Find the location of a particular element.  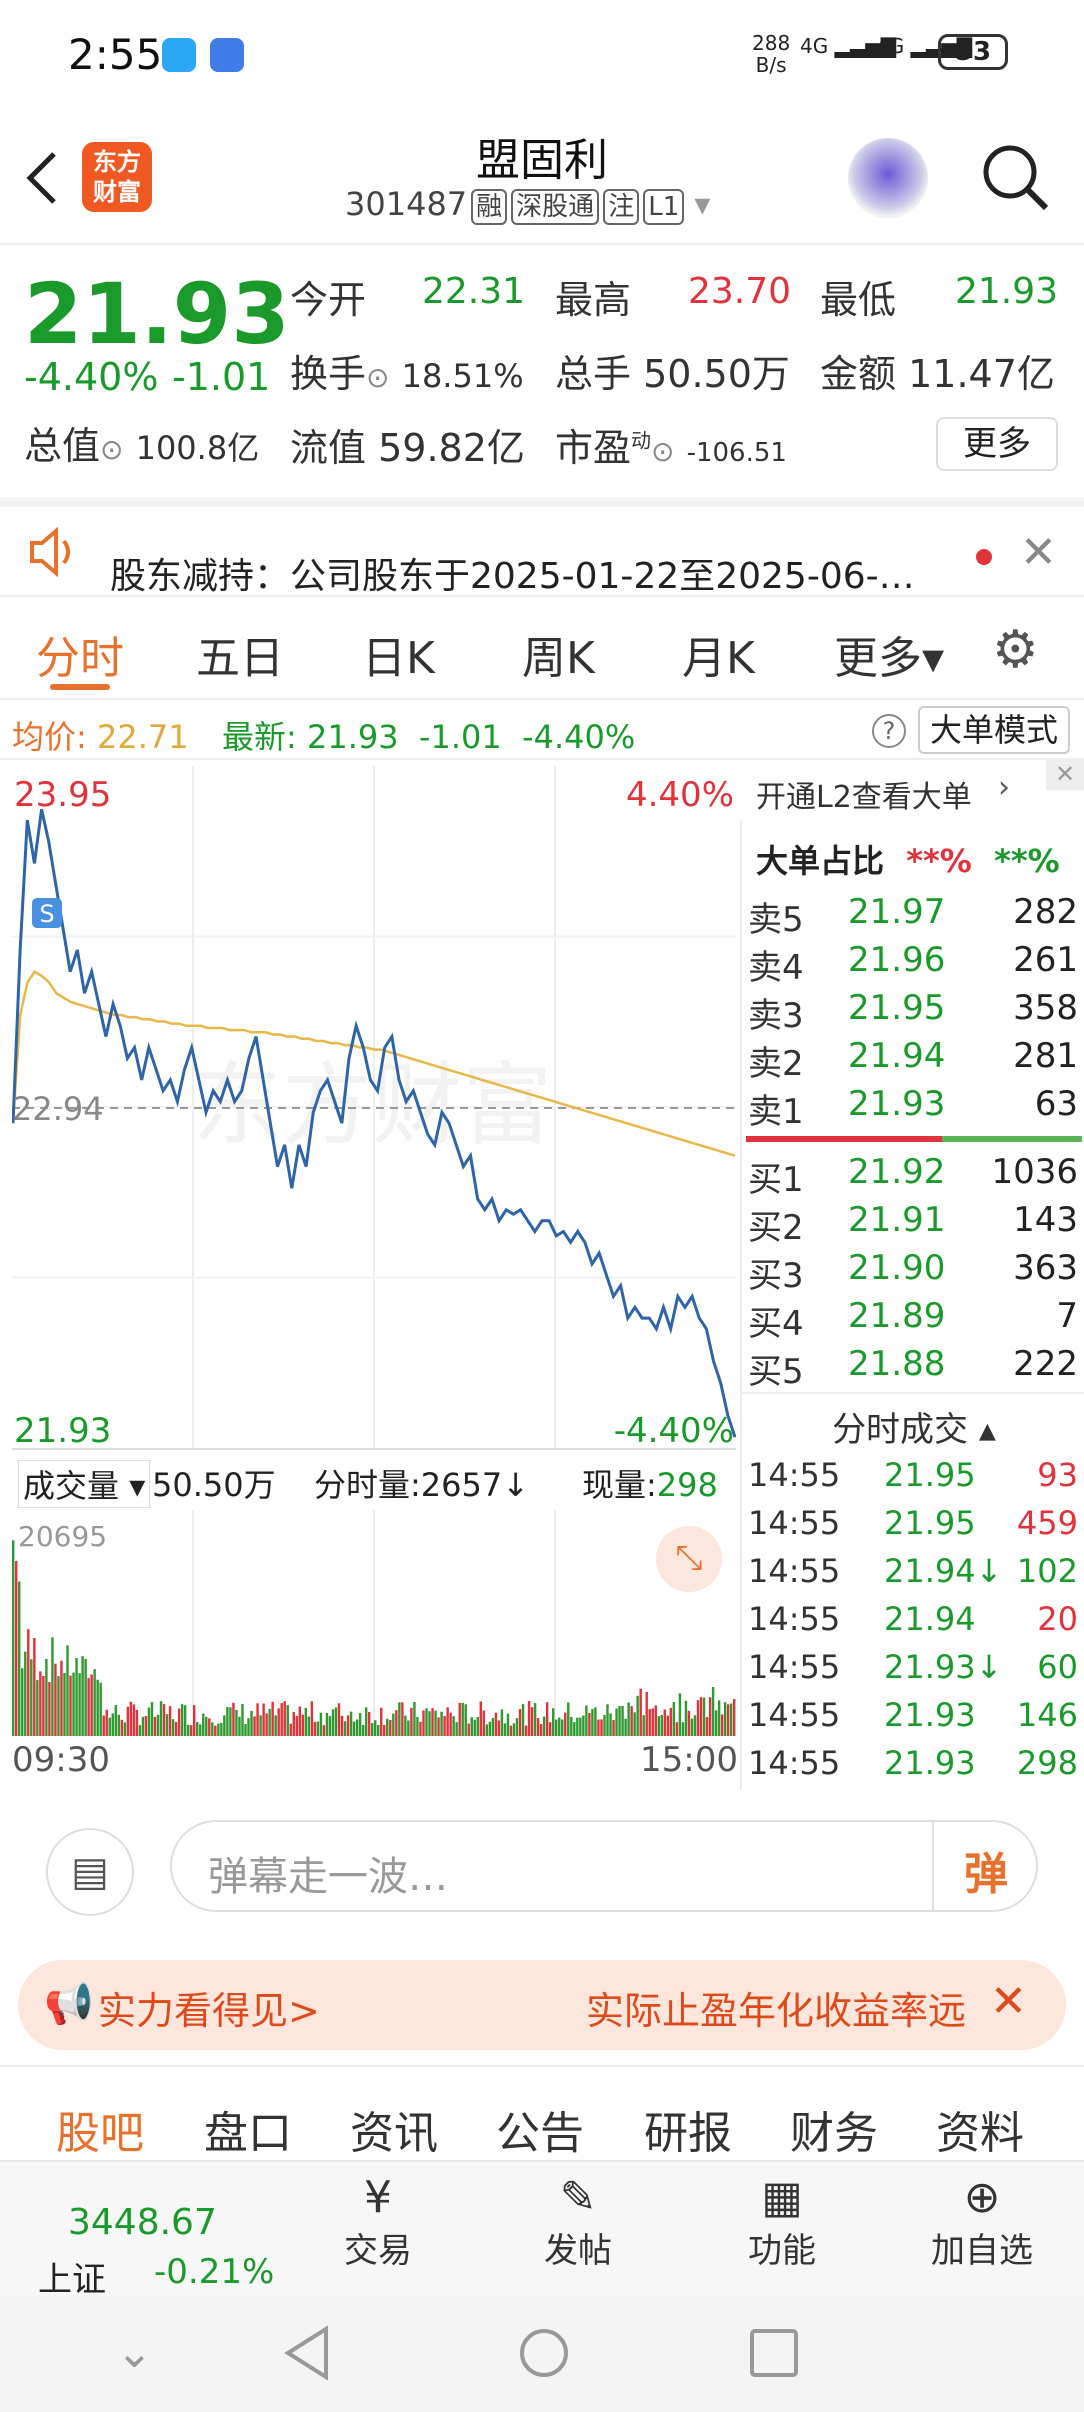

close-banner-icon: ✕ is located at coordinates (1008, 2001).